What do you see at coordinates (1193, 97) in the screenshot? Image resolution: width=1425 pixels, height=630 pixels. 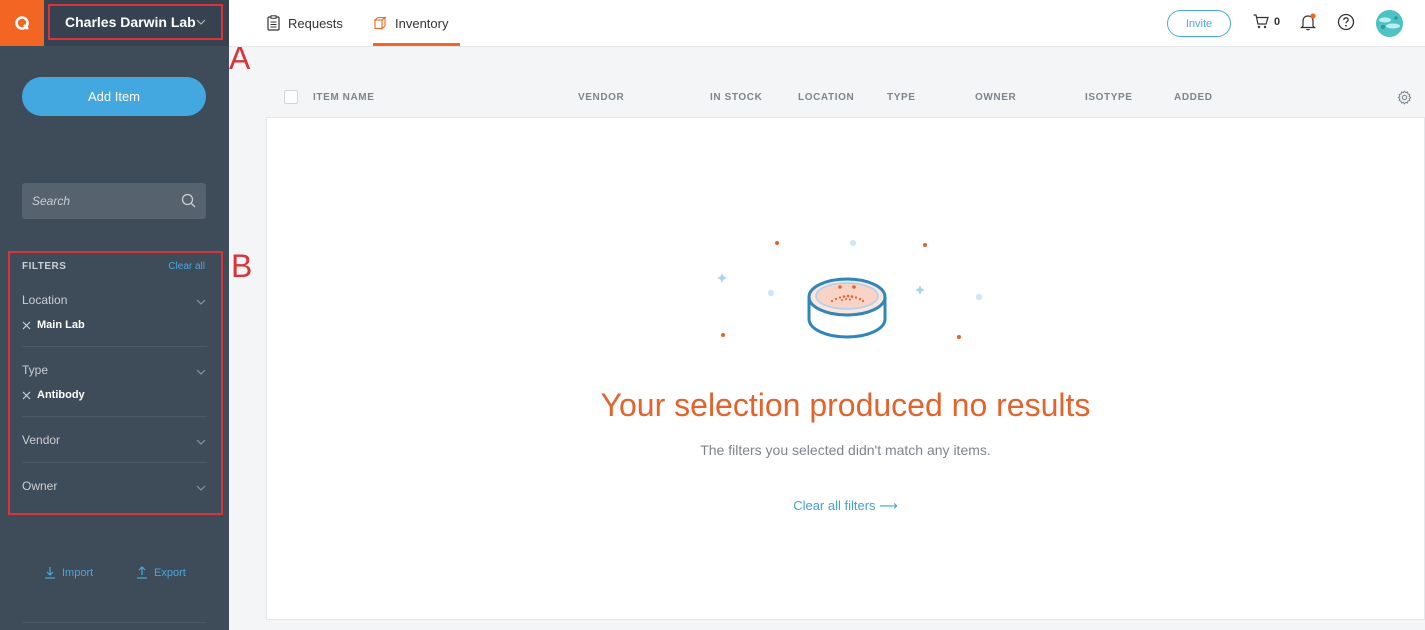 I see `column-added: ADDED` at bounding box center [1193, 97].